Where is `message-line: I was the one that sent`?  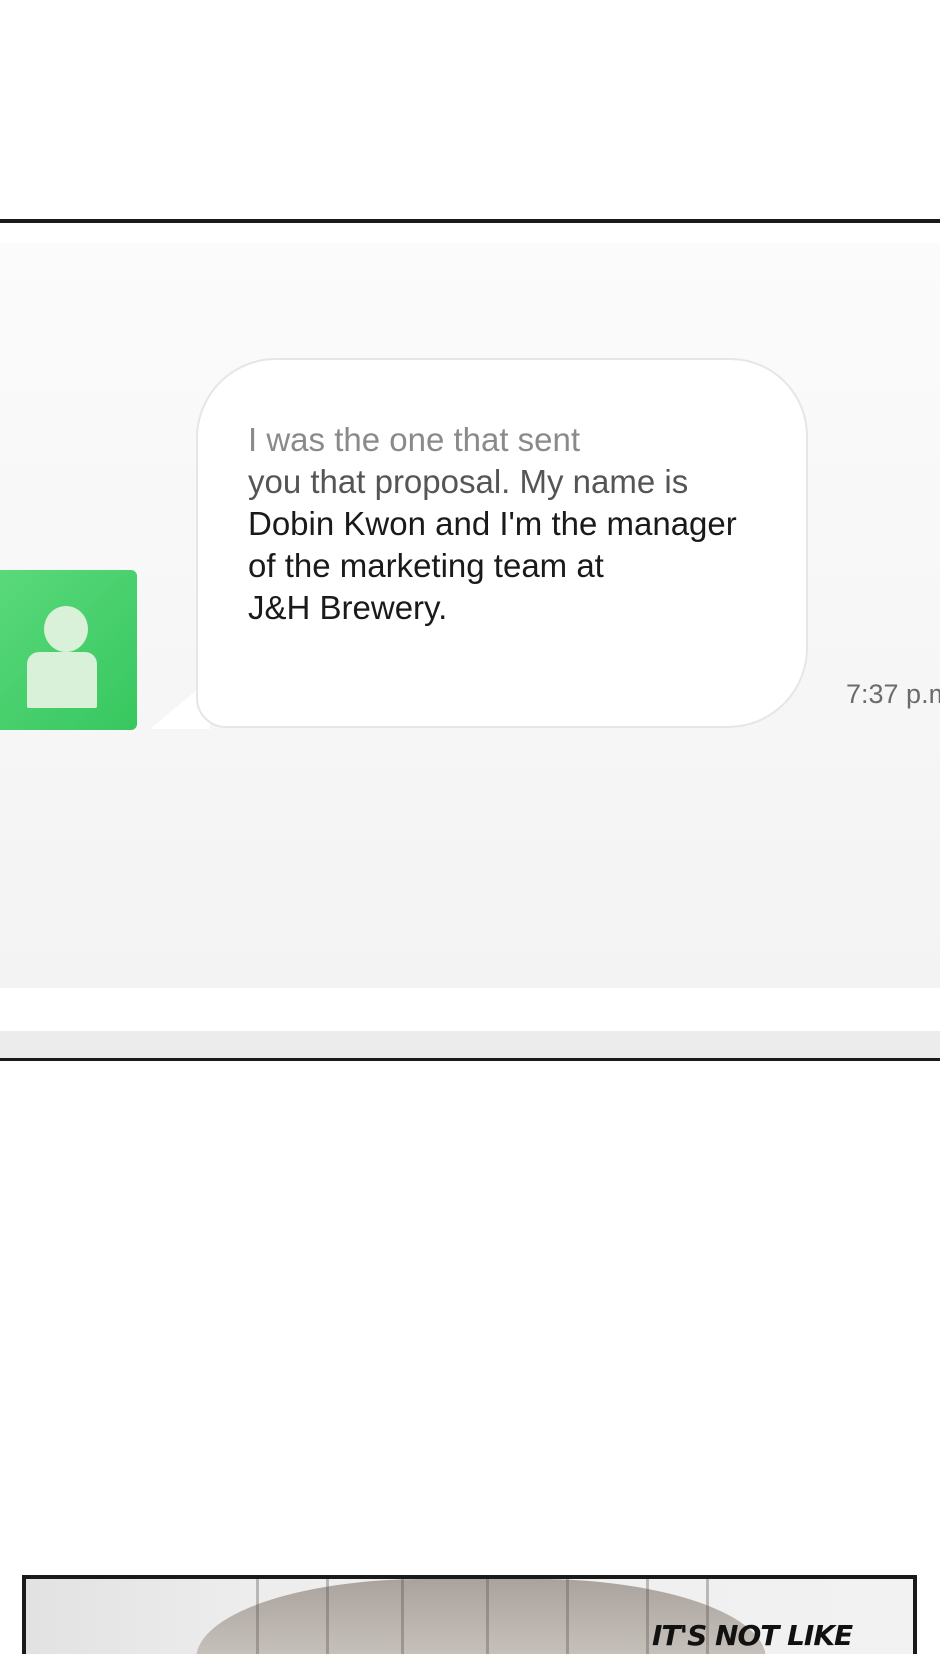
message-line: I was the one that sent is located at coordinates (414, 439).